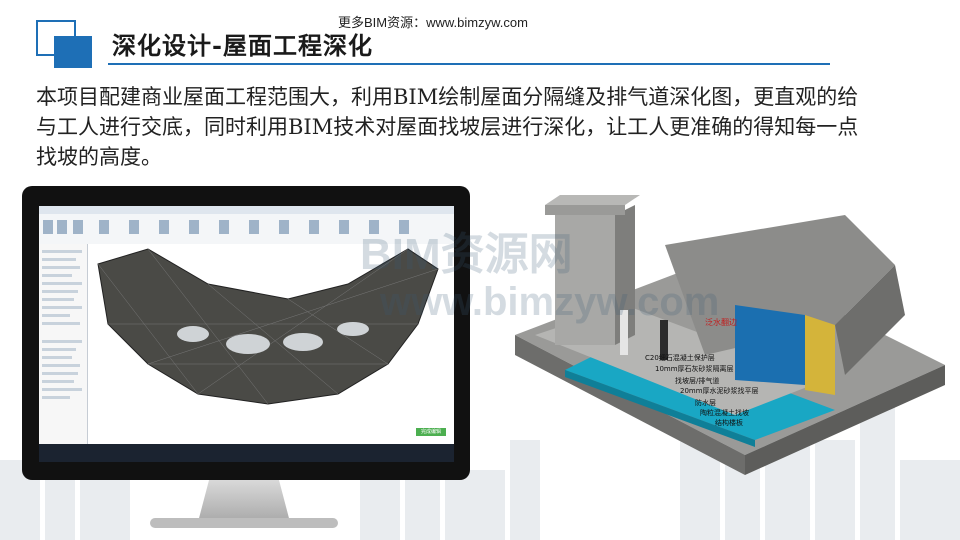 This screenshot has height=540, width=960. I want to click on monitor-base, so click(244, 523).